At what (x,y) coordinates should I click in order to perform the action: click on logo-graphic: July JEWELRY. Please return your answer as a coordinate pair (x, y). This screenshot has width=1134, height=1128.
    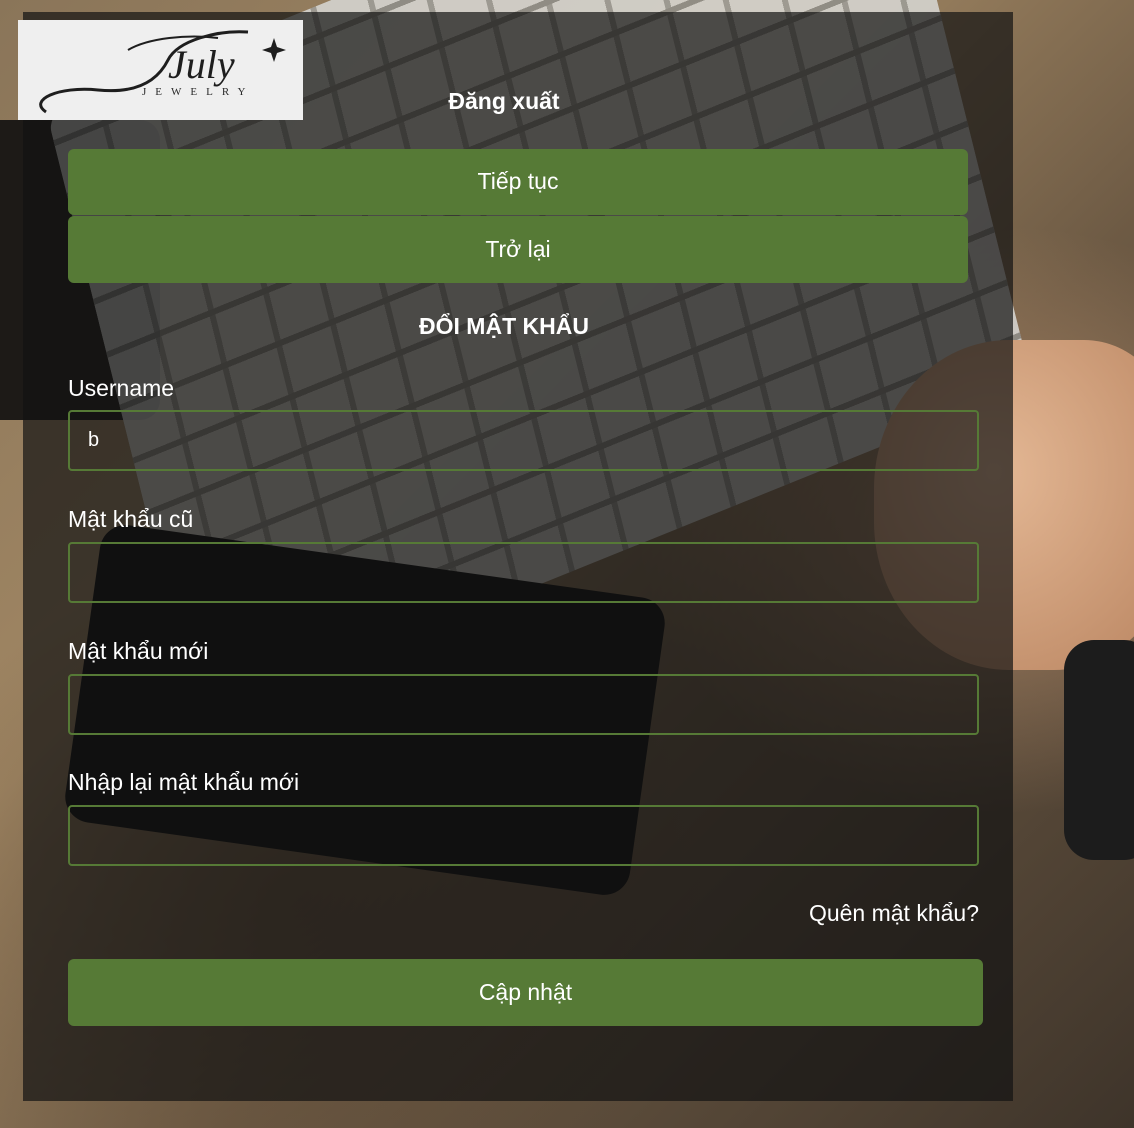
    Looking at the image, I should click on (162, 72).